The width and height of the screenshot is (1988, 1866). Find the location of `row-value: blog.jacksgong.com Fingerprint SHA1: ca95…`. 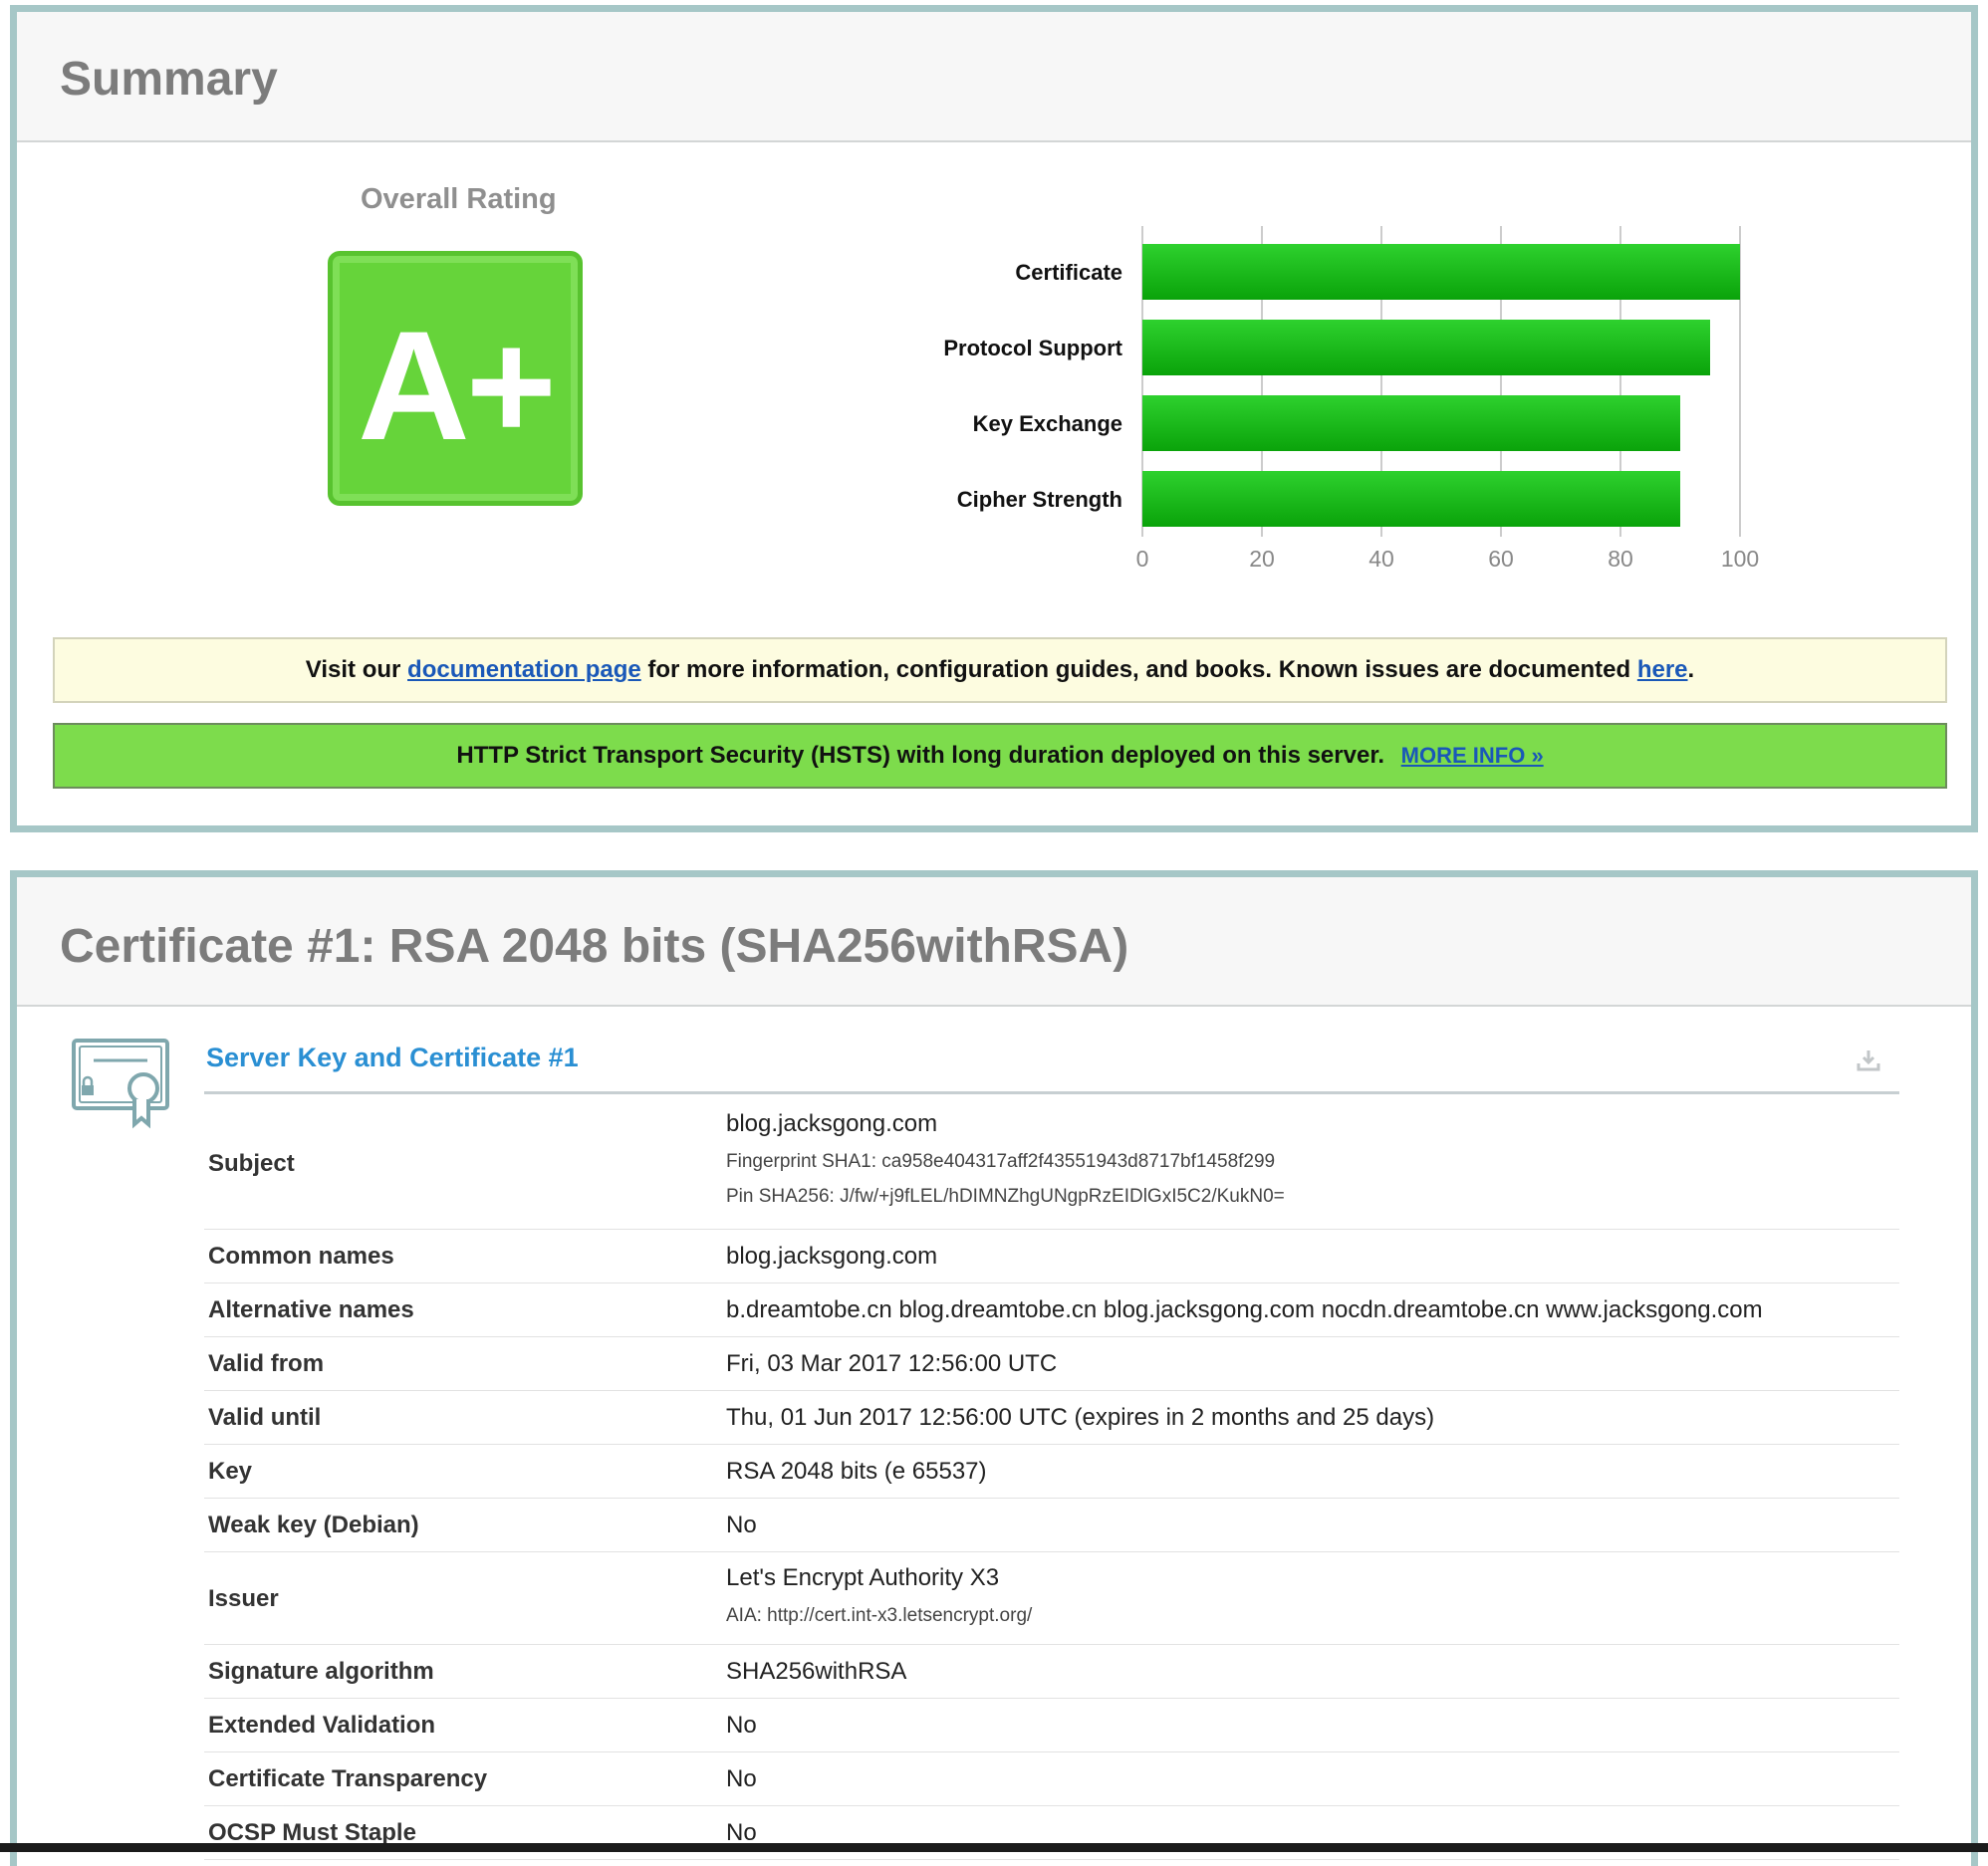

row-value: blog.jacksgong.com Fingerprint SHA1: ca95… is located at coordinates (1006, 1159).